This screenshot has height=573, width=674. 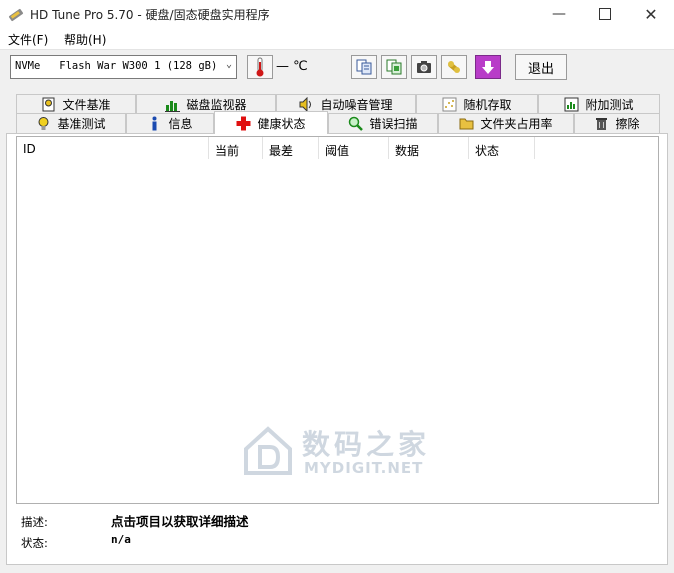 What do you see at coordinates (113, 148) in the screenshot?
I see `column-header-id: ID` at bounding box center [113, 148].